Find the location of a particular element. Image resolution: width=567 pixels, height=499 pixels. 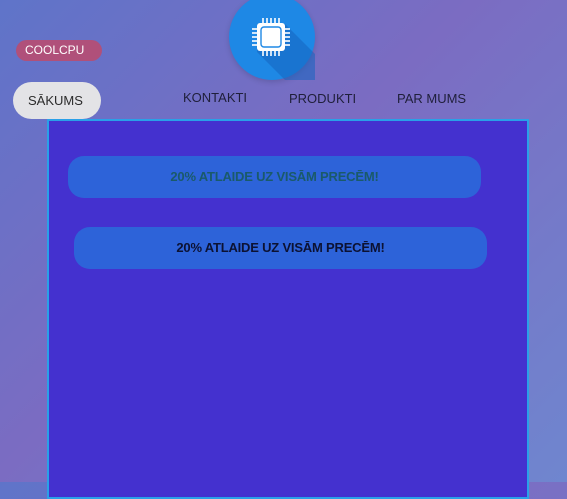

brand-badge: COOLCPU is located at coordinates (59, 50).